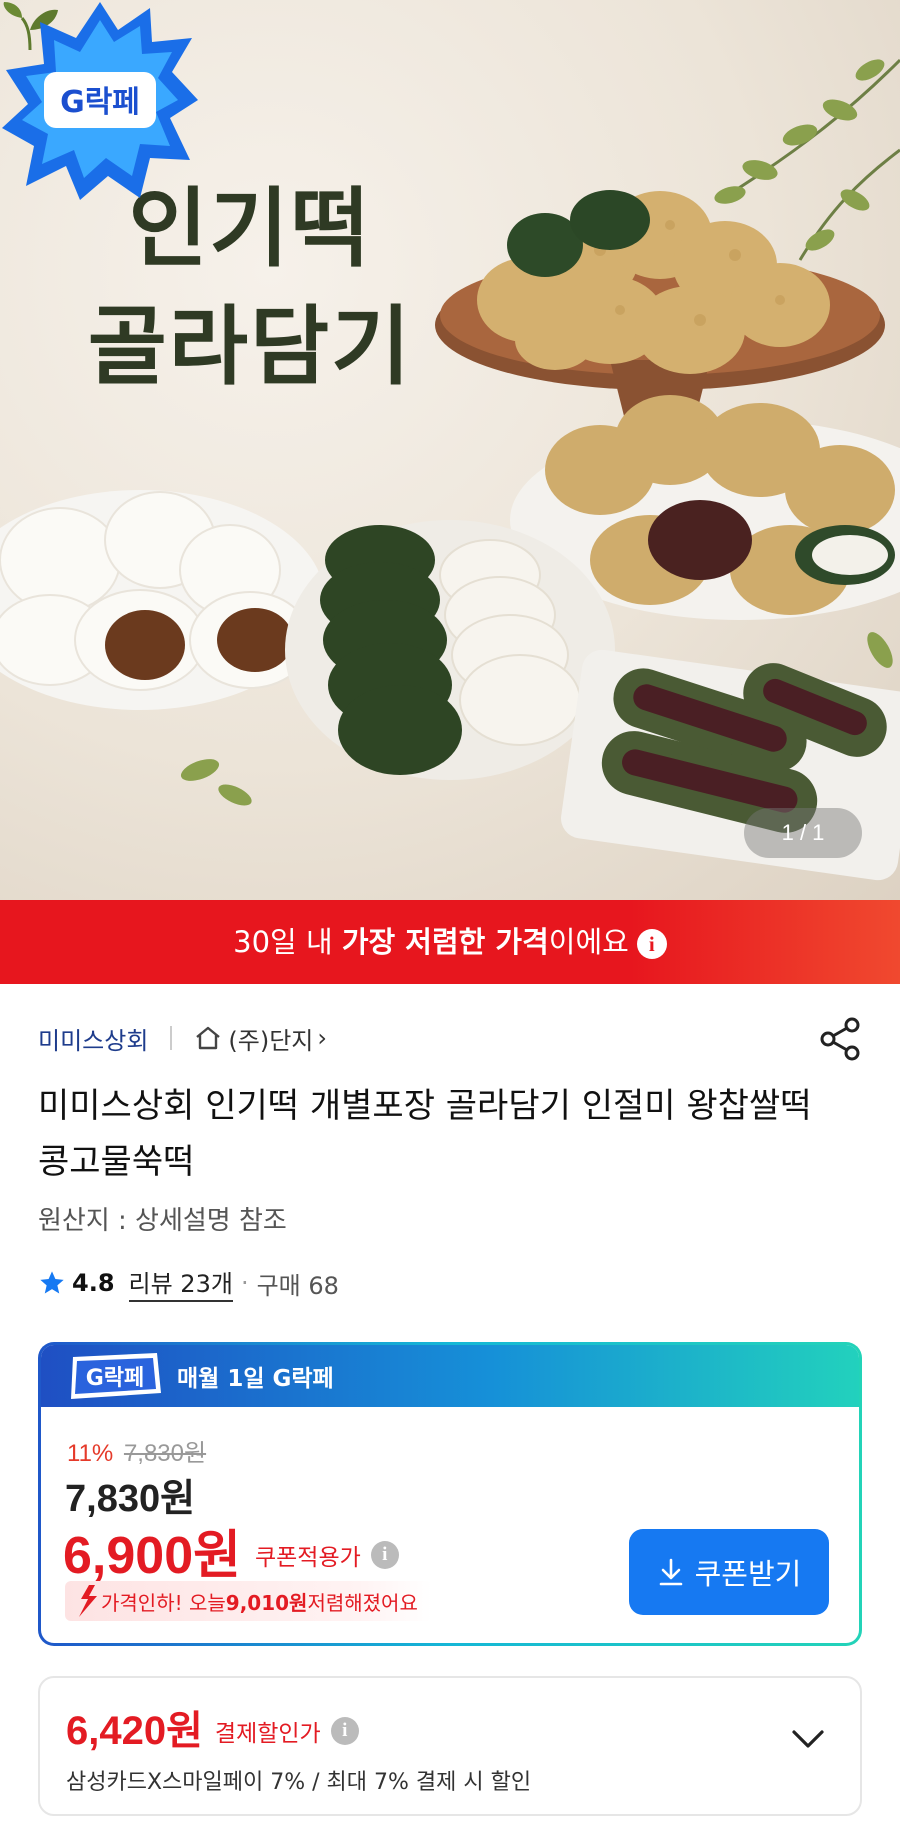  Describe the element at coordinates (134, 1731) in the screenshot. I see `payment-price: 6,420원` at that location.